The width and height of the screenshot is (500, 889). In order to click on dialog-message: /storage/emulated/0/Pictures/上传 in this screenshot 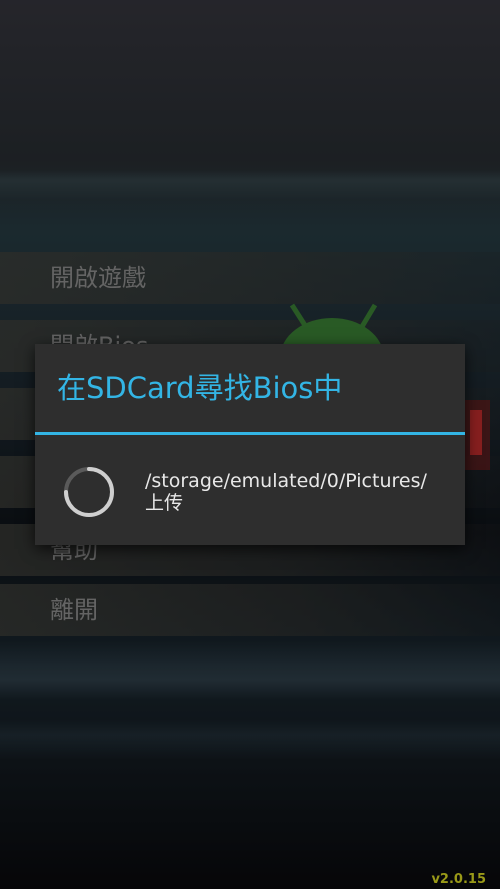, I will do `click(286, 492)`.